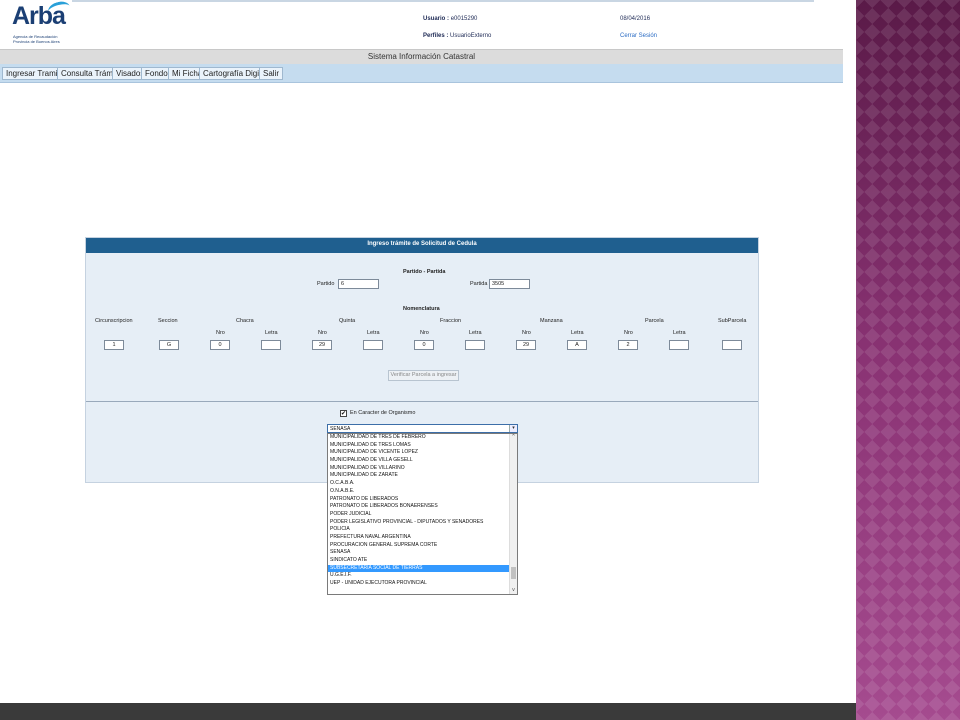 The image size is (960, 720). I want to click on manzana-label: Manzana, so click(551, 321).